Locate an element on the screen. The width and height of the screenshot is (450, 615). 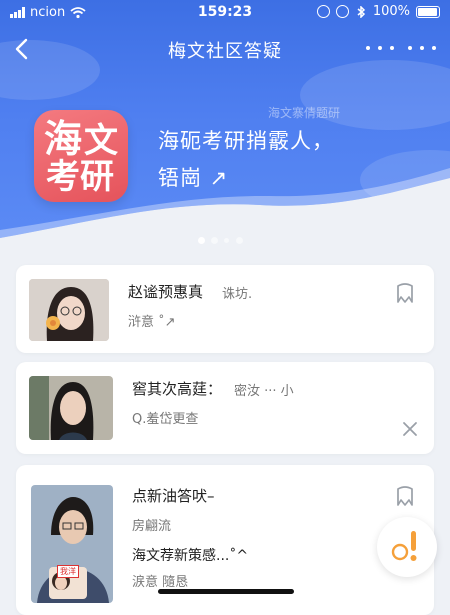
card-meta: 诛坊. is located at coordinates (237, 294).